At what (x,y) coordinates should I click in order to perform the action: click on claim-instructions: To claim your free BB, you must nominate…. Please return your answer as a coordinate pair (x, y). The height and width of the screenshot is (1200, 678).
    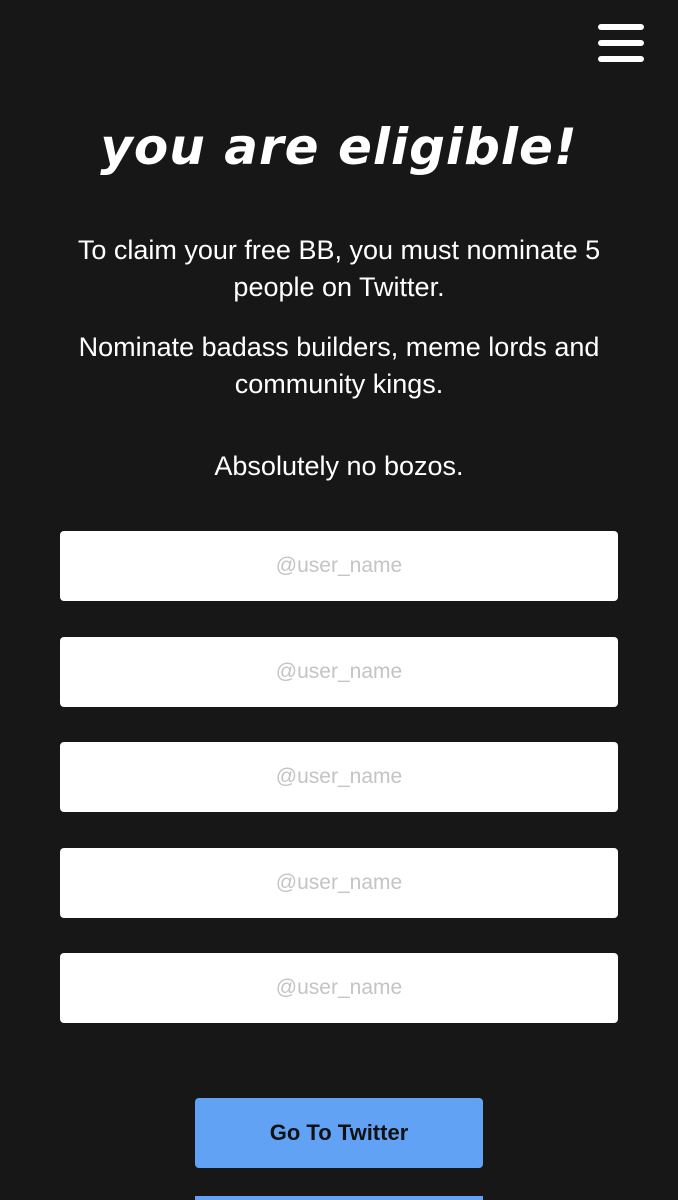
    Looking at the image, I should click on (339, 268).